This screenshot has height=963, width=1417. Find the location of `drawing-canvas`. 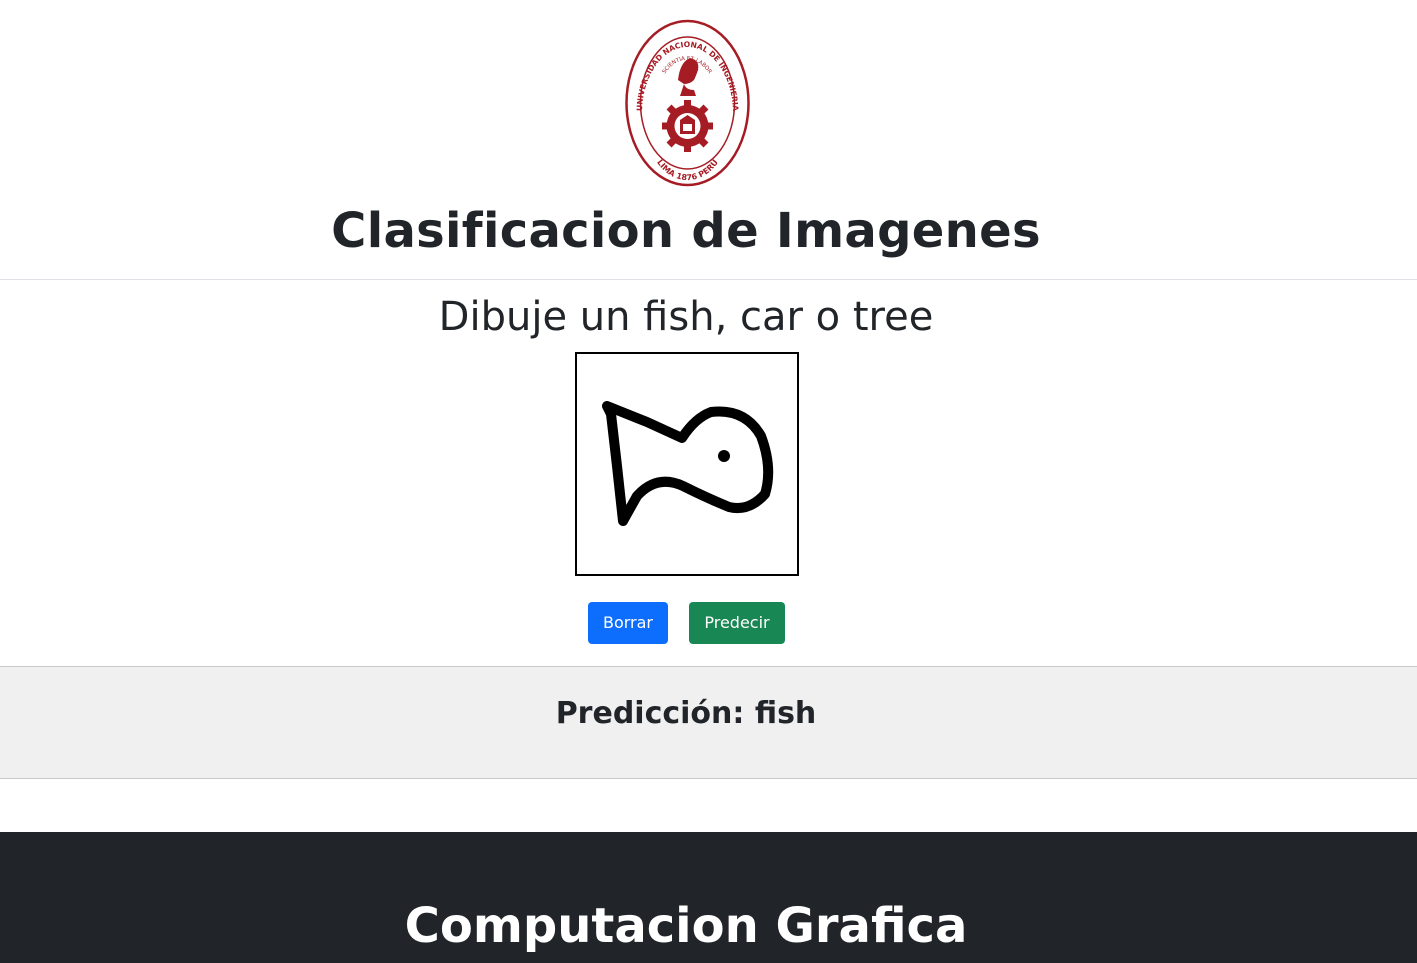

drawing-canvas is located at coordinates (687, 464).